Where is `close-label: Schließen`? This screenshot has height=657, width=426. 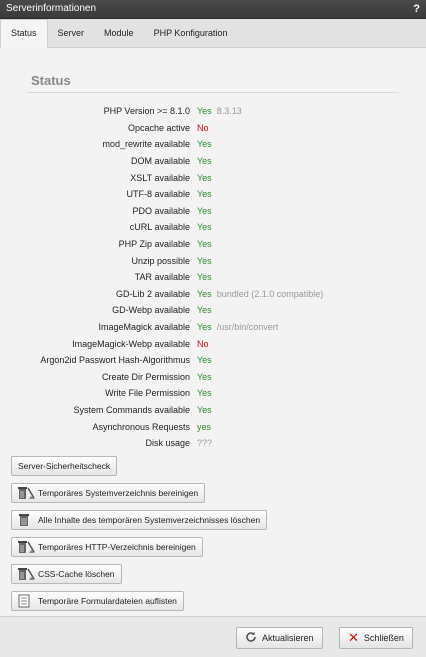
close-label: Schließen is located at coordinates (383, 638).